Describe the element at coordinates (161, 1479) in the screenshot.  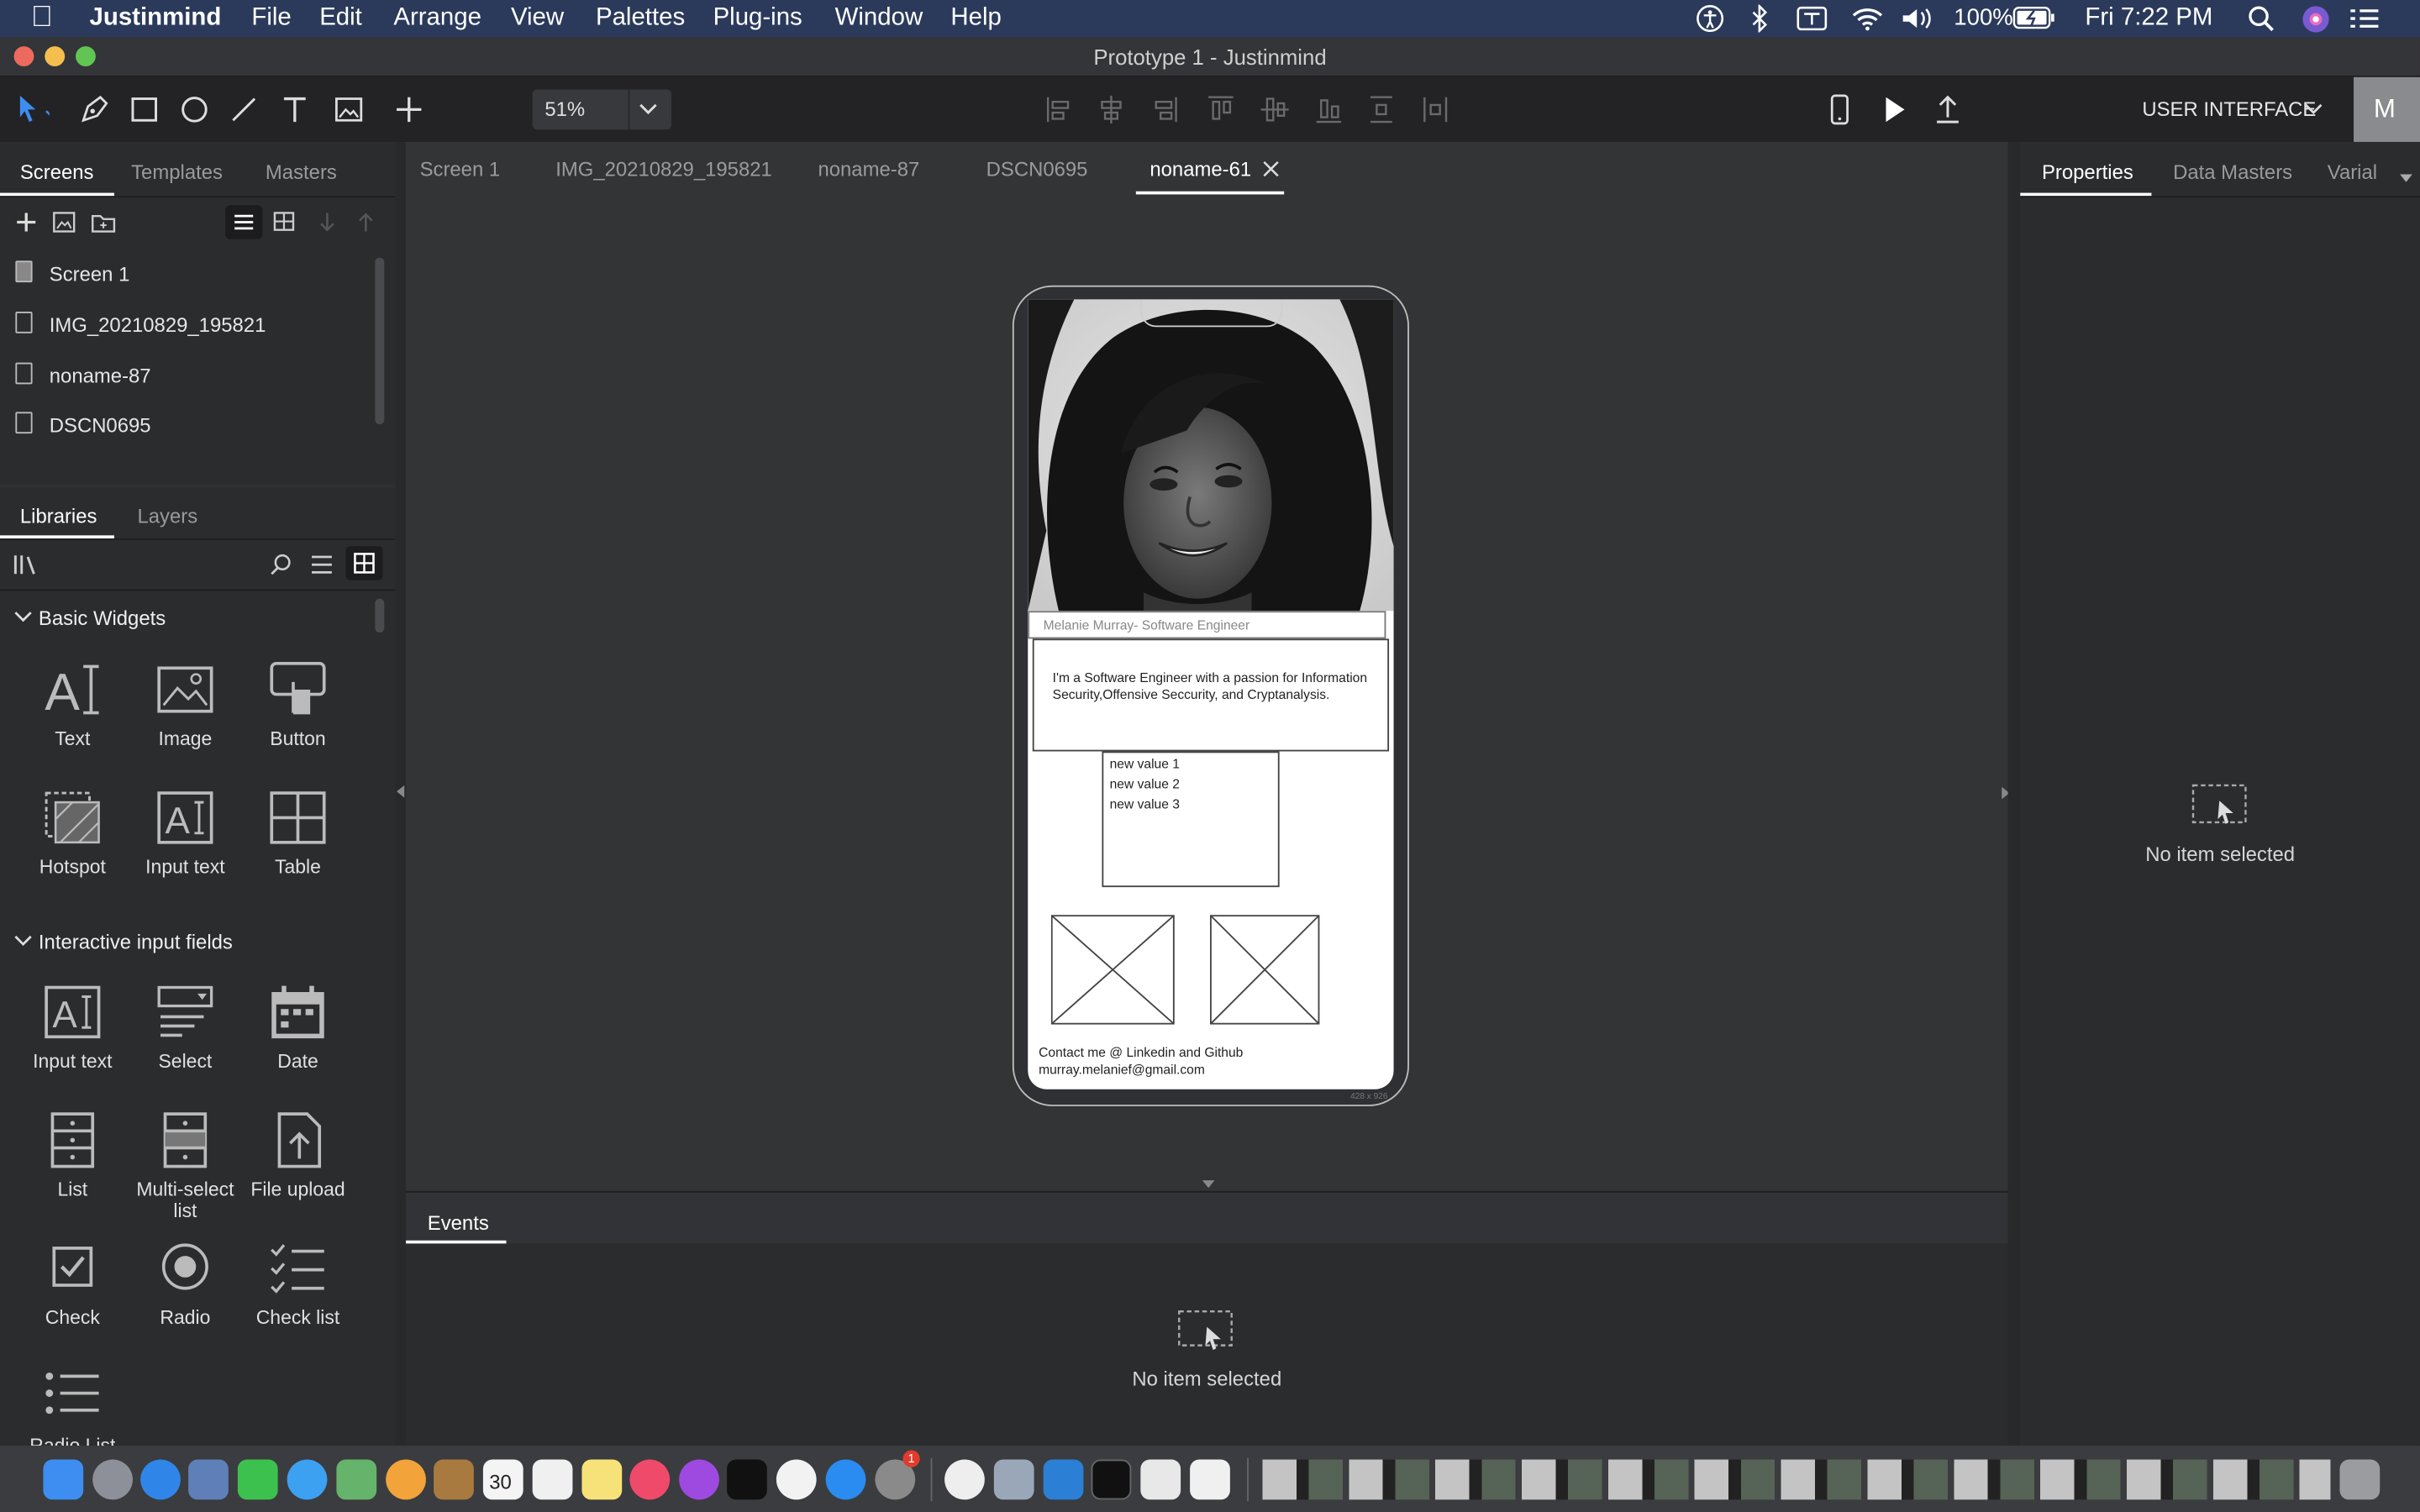
I see `safari-icon` at that location.